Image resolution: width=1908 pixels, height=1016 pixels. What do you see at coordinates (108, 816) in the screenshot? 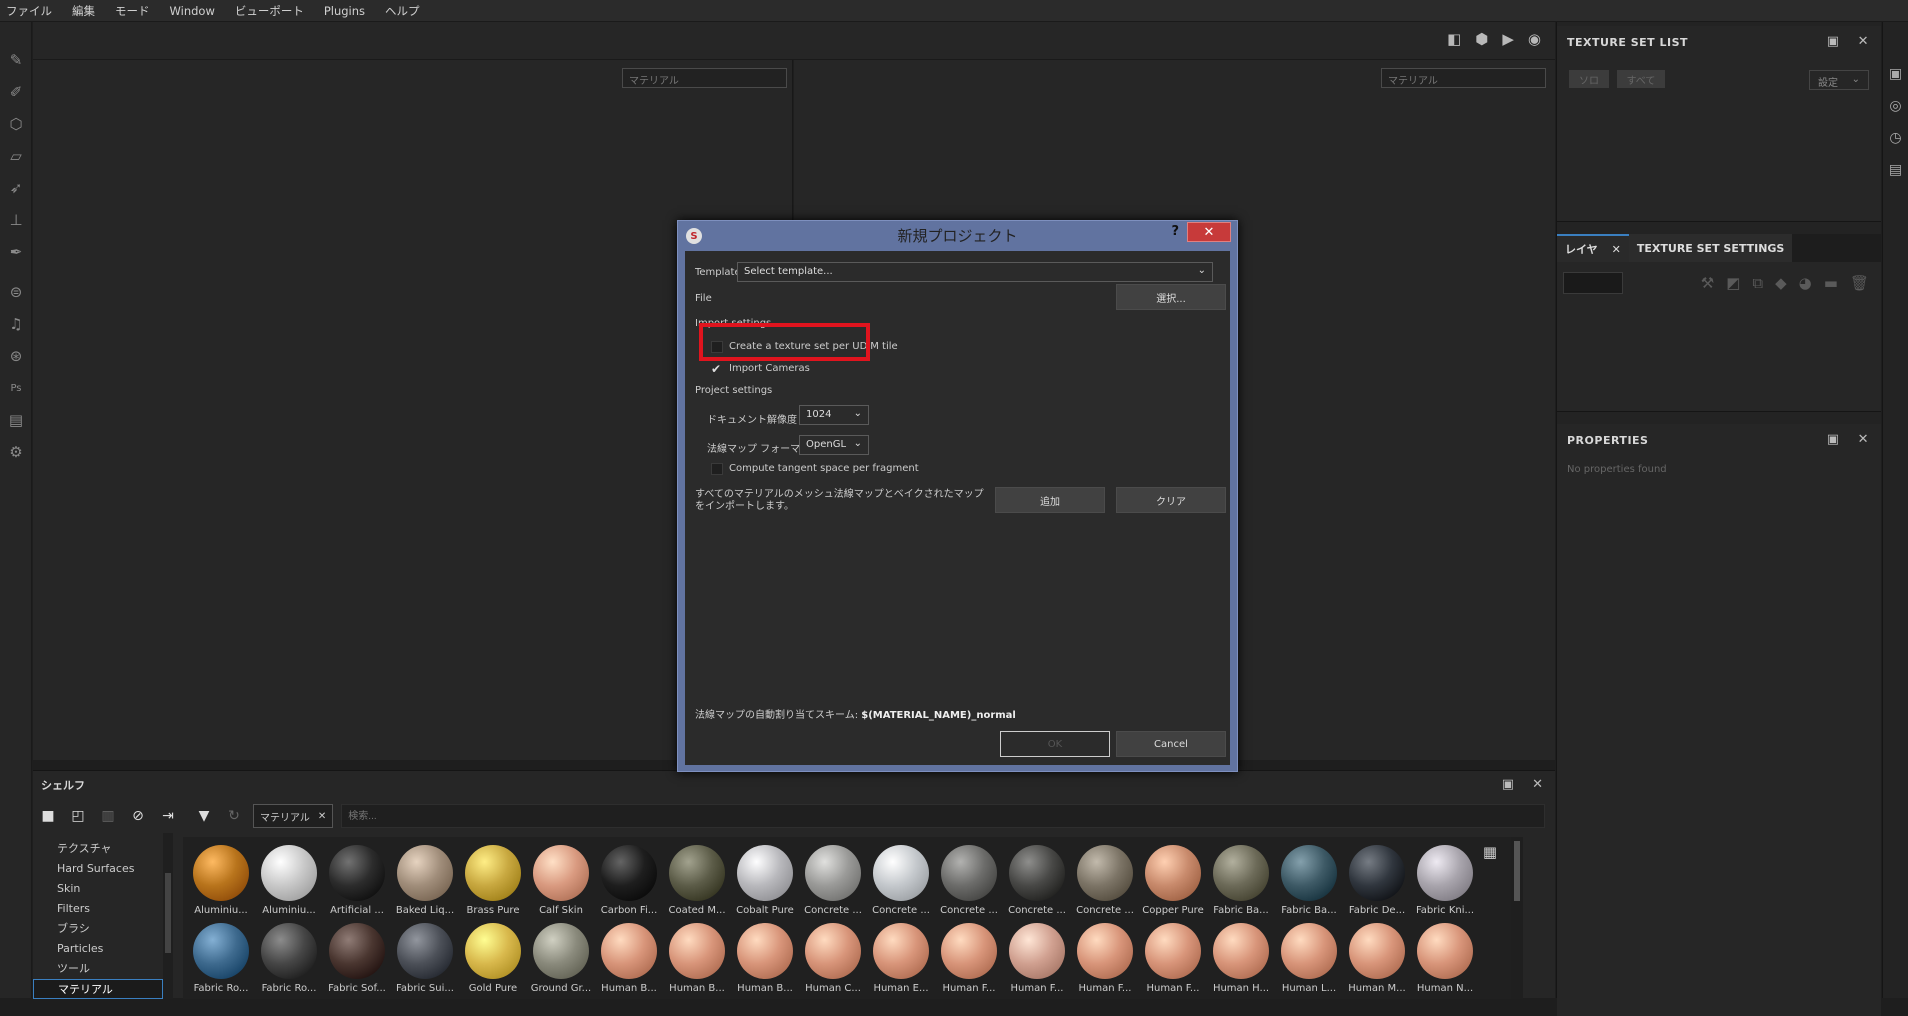
I see `archive-icon: ▥` at bounding box center [108, 816].